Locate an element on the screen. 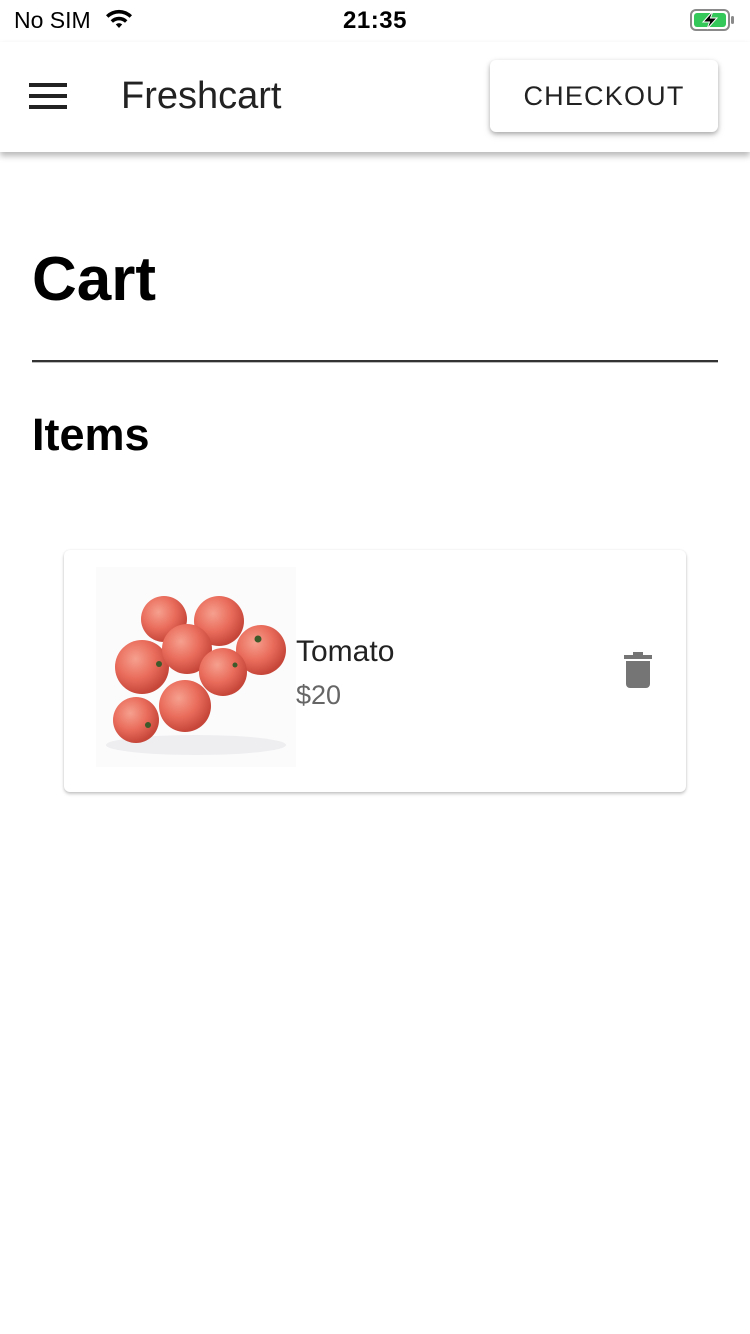 The width and height of the screenshot is (750, 1334). delete-item-button is located at coordinates (638, 670).